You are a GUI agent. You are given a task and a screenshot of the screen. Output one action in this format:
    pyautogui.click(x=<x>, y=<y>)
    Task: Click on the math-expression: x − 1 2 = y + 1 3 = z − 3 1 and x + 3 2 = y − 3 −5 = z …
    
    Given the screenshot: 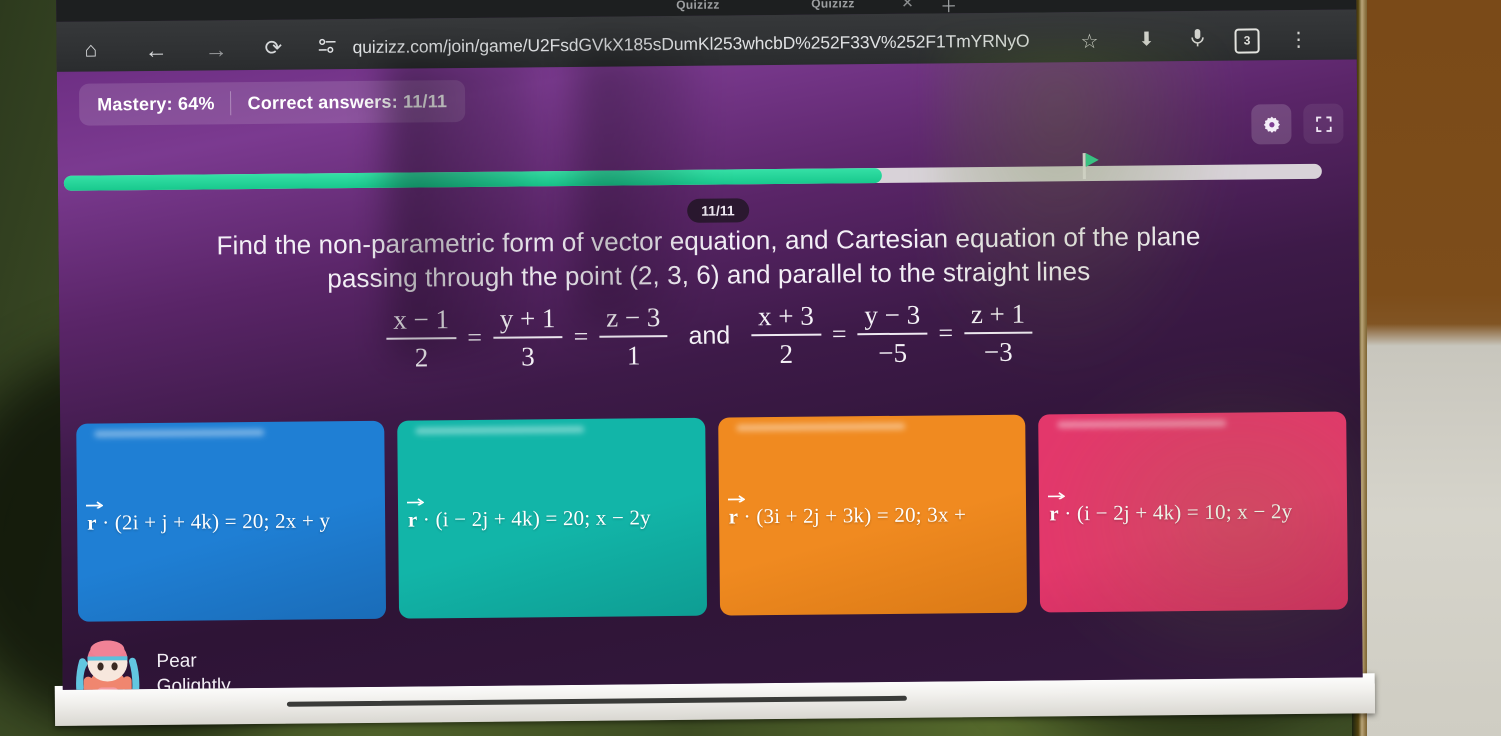 What is the action you would take?
    pyautogui.click(x=709, y=335)
    